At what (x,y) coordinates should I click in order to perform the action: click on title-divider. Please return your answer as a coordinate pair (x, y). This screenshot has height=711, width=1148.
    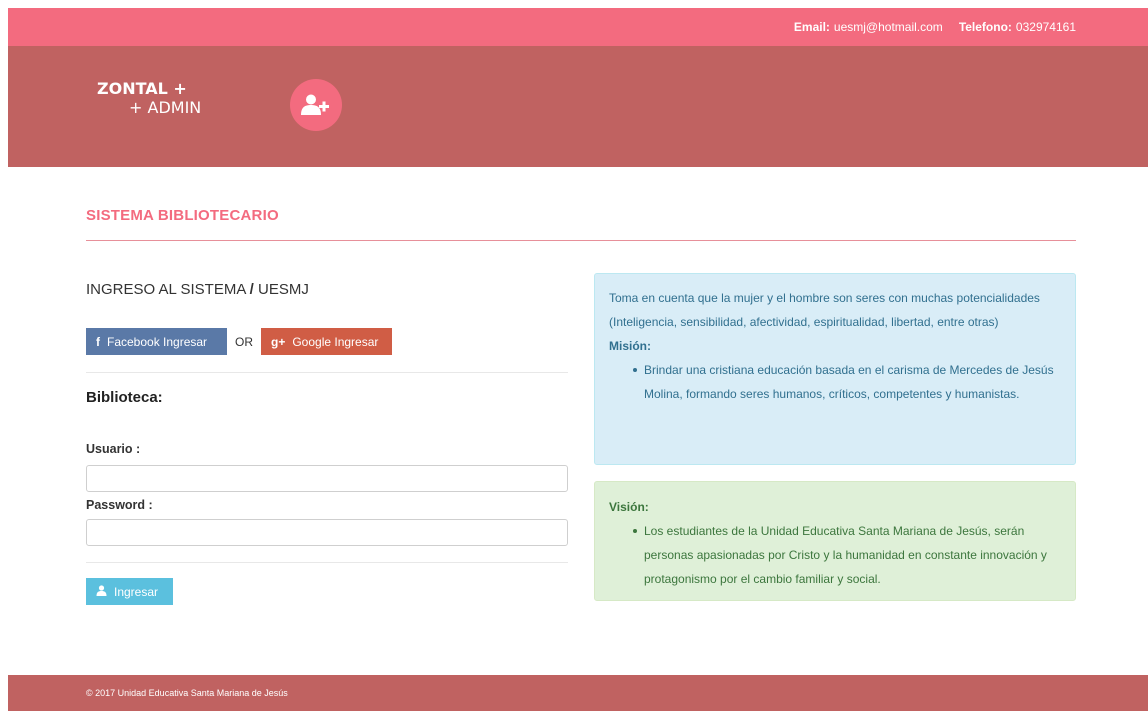
    Looking at the image, I should click on (581, 240).